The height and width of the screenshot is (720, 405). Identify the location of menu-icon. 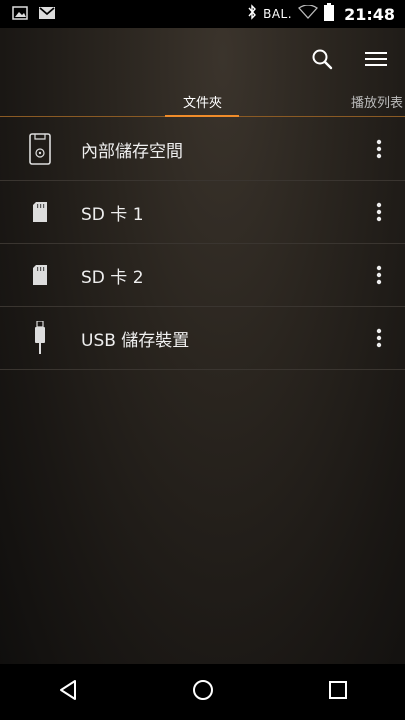
(376, 61).